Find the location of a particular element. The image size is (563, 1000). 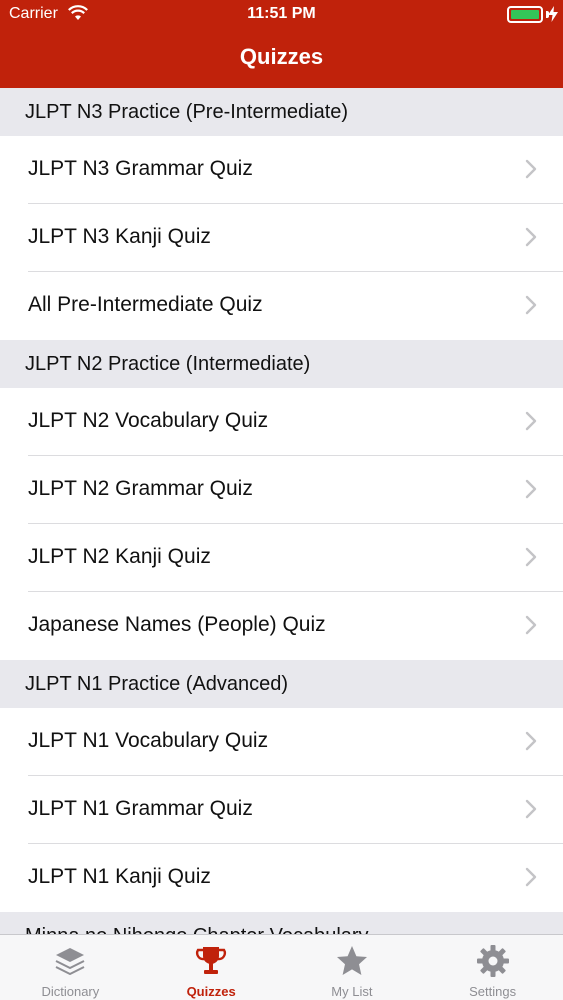

quiz-row-n1-kanji: JLPT N1 Kanji Quiz is located at coordinates (281, 878).